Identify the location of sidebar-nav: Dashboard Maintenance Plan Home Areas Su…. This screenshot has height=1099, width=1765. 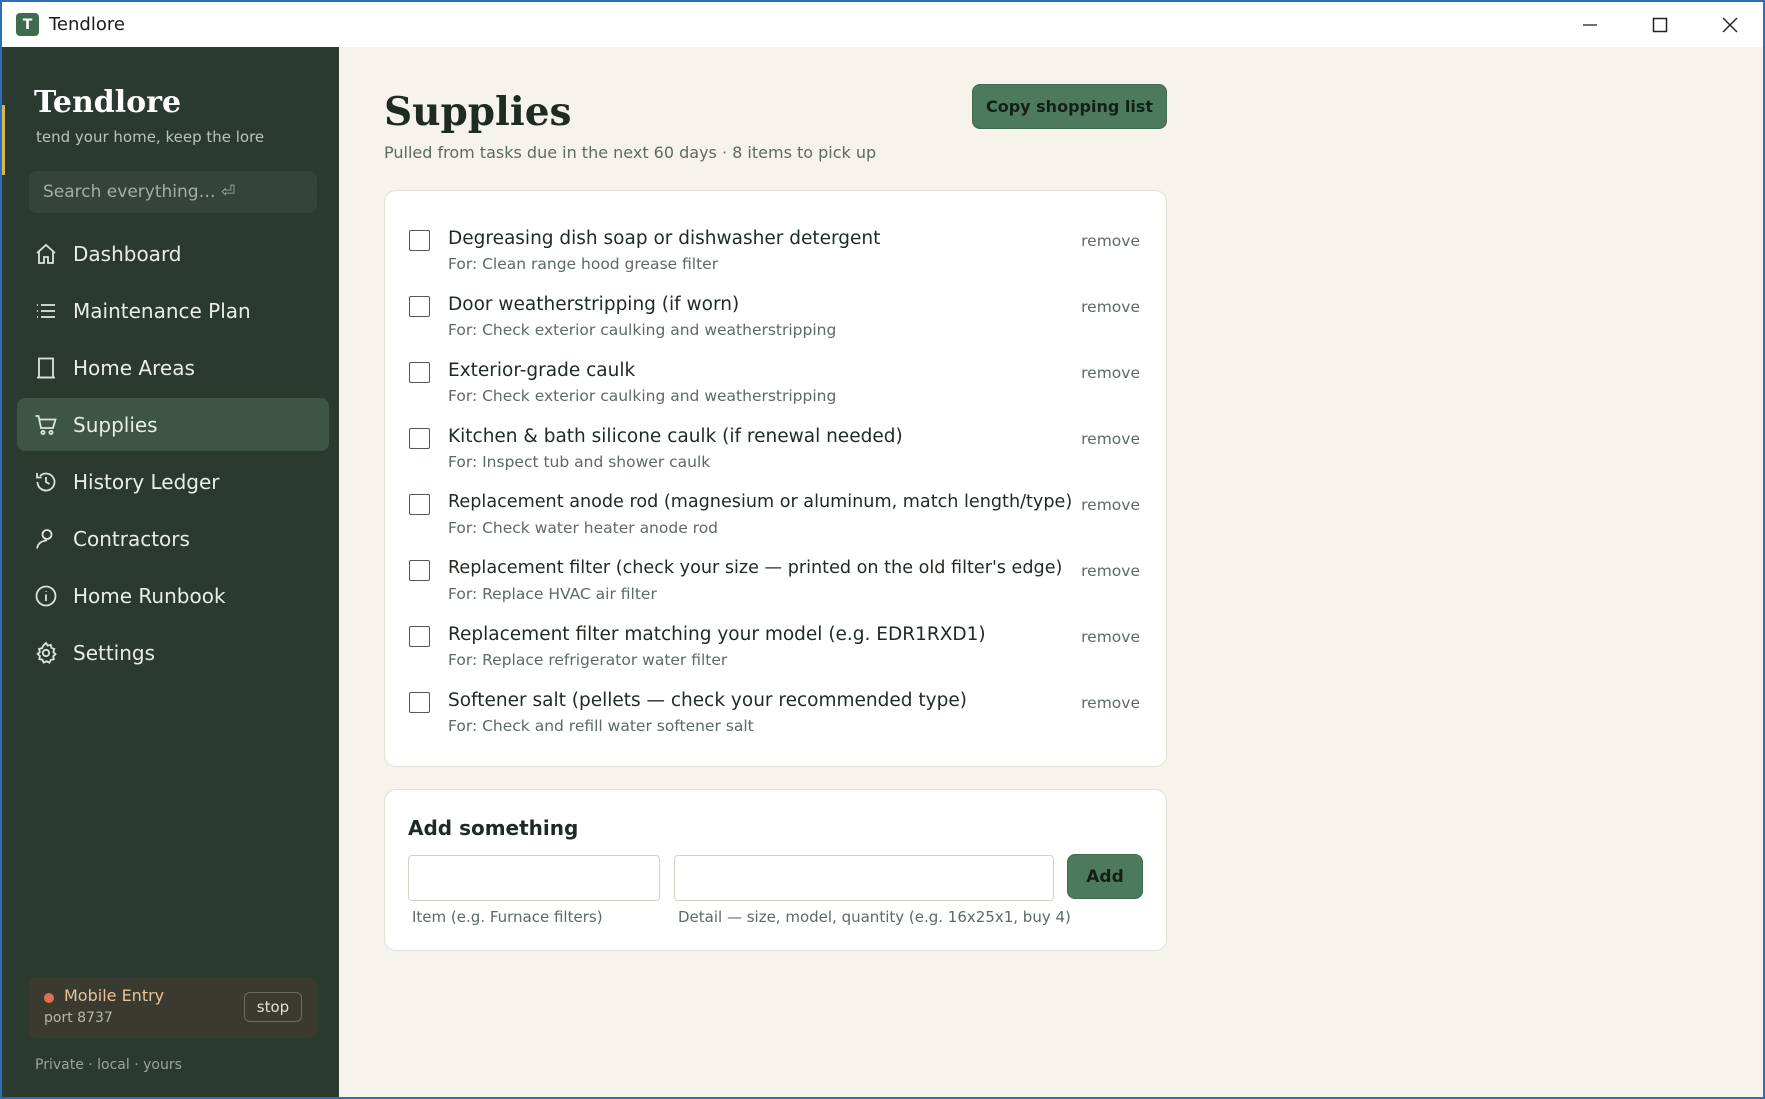
(173, 455).